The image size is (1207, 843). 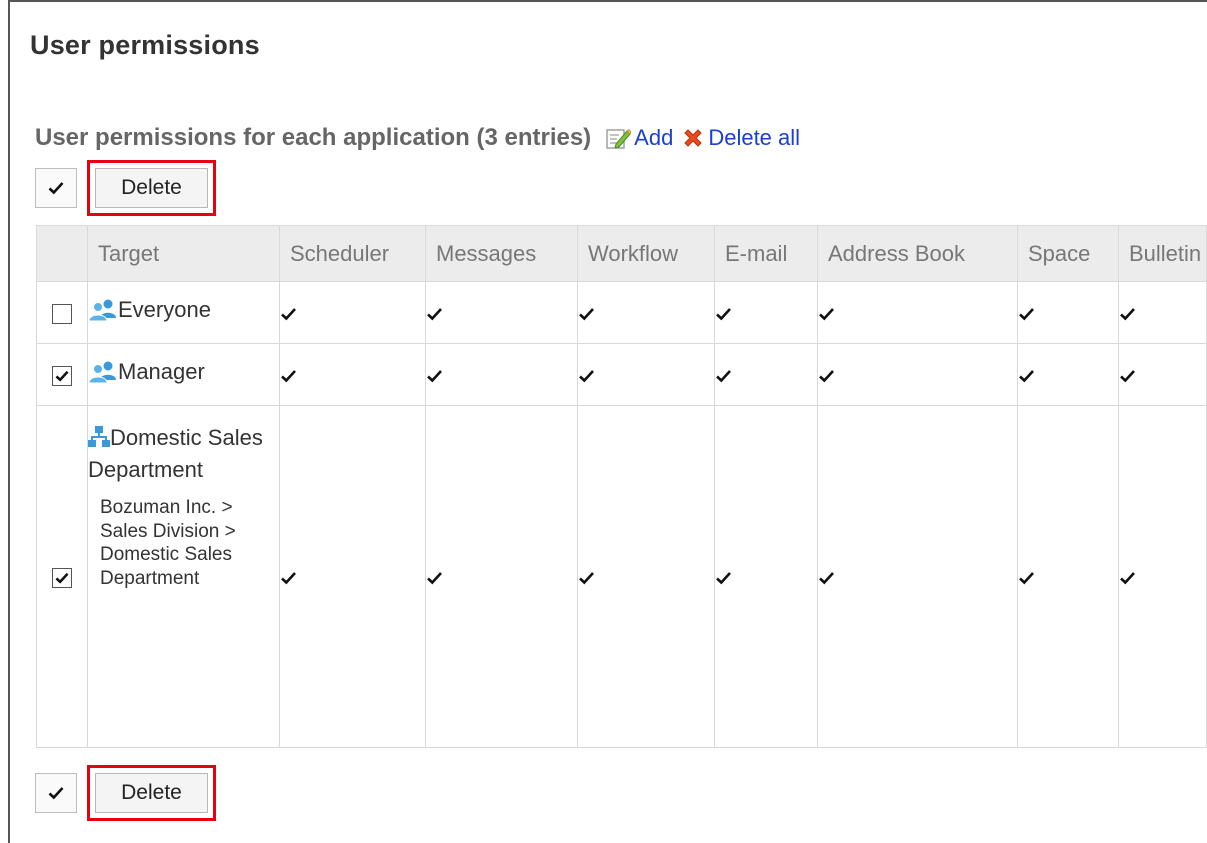 What do you see at coordinates (619, 138) in the screenshot?
I see `edit-icon` at bounding box center [619, 138].